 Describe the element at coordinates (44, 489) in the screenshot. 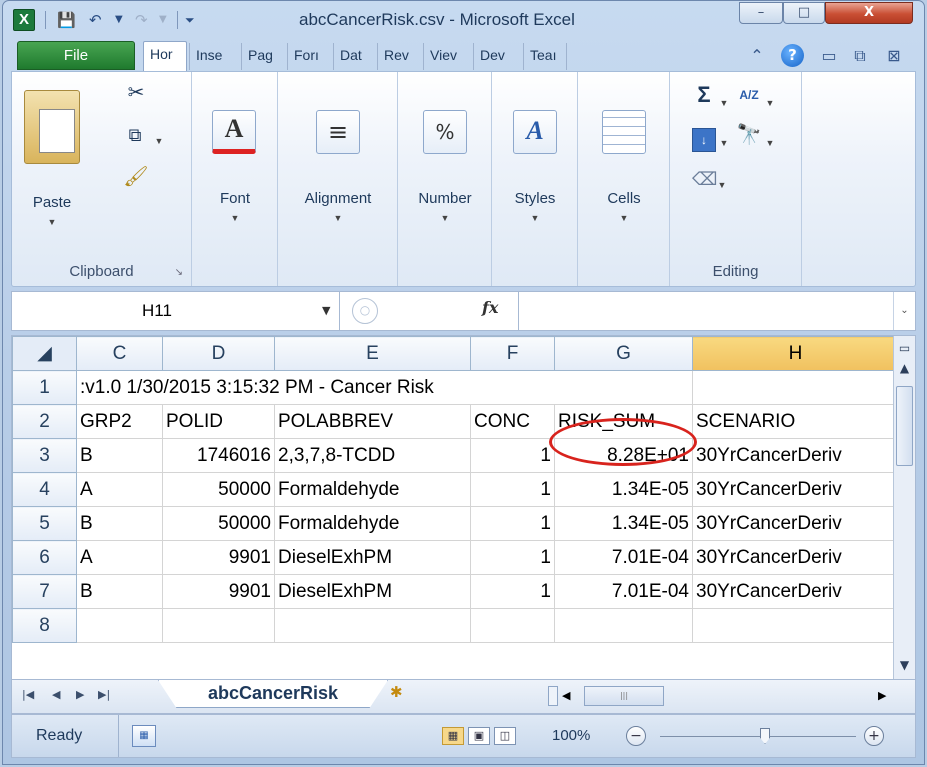

I see `row-header: 4` at that location.